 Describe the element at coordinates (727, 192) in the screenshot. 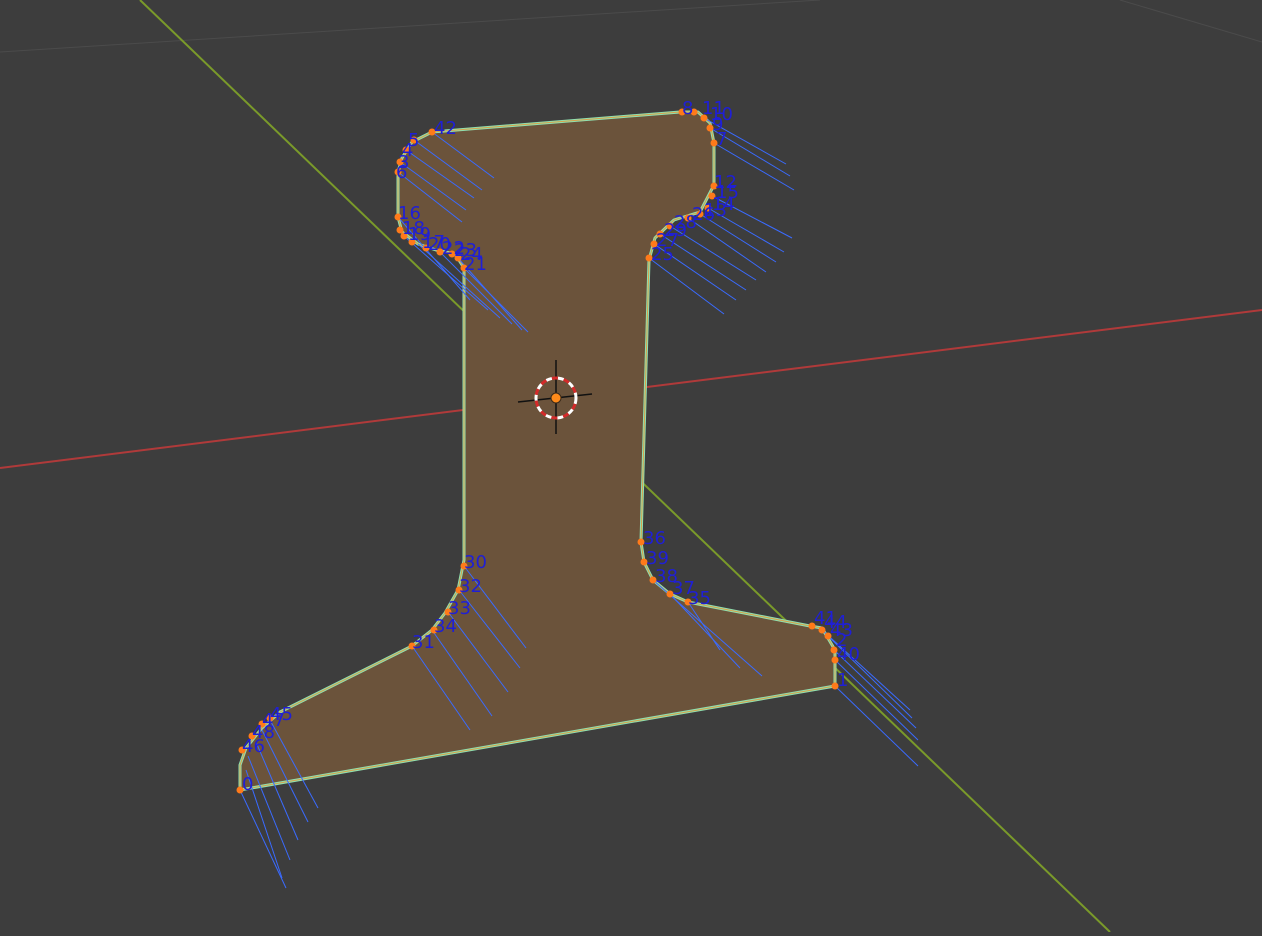

I see `vertex-label-15: 15` at that location.